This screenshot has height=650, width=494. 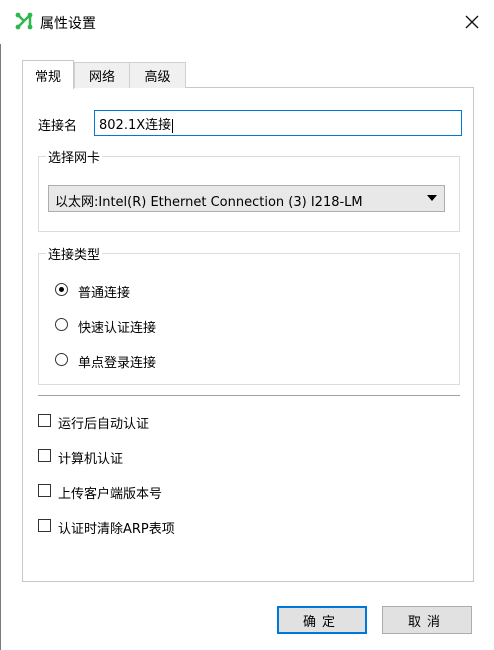 What do you see at coordinates (247, 22) in the screenshot?
I see `title-bar: 属性设置` at bounding box center [247, 22].